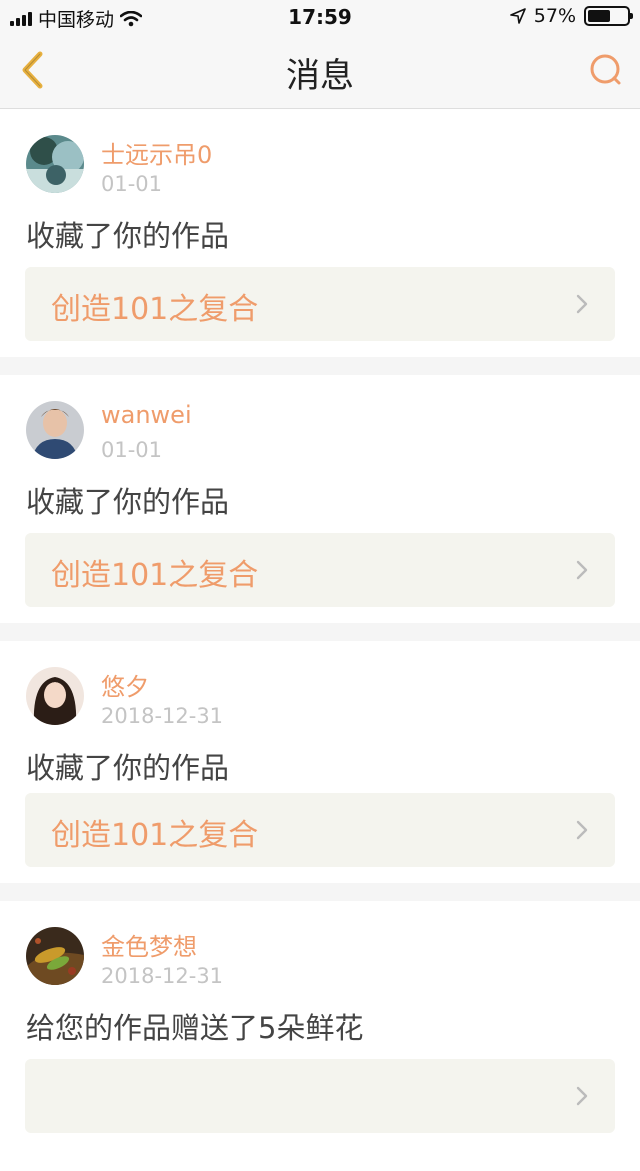 The width and height of the screenshot is (640, 1171). I want to click on sender-name: 悠夕, so click(125, 684).